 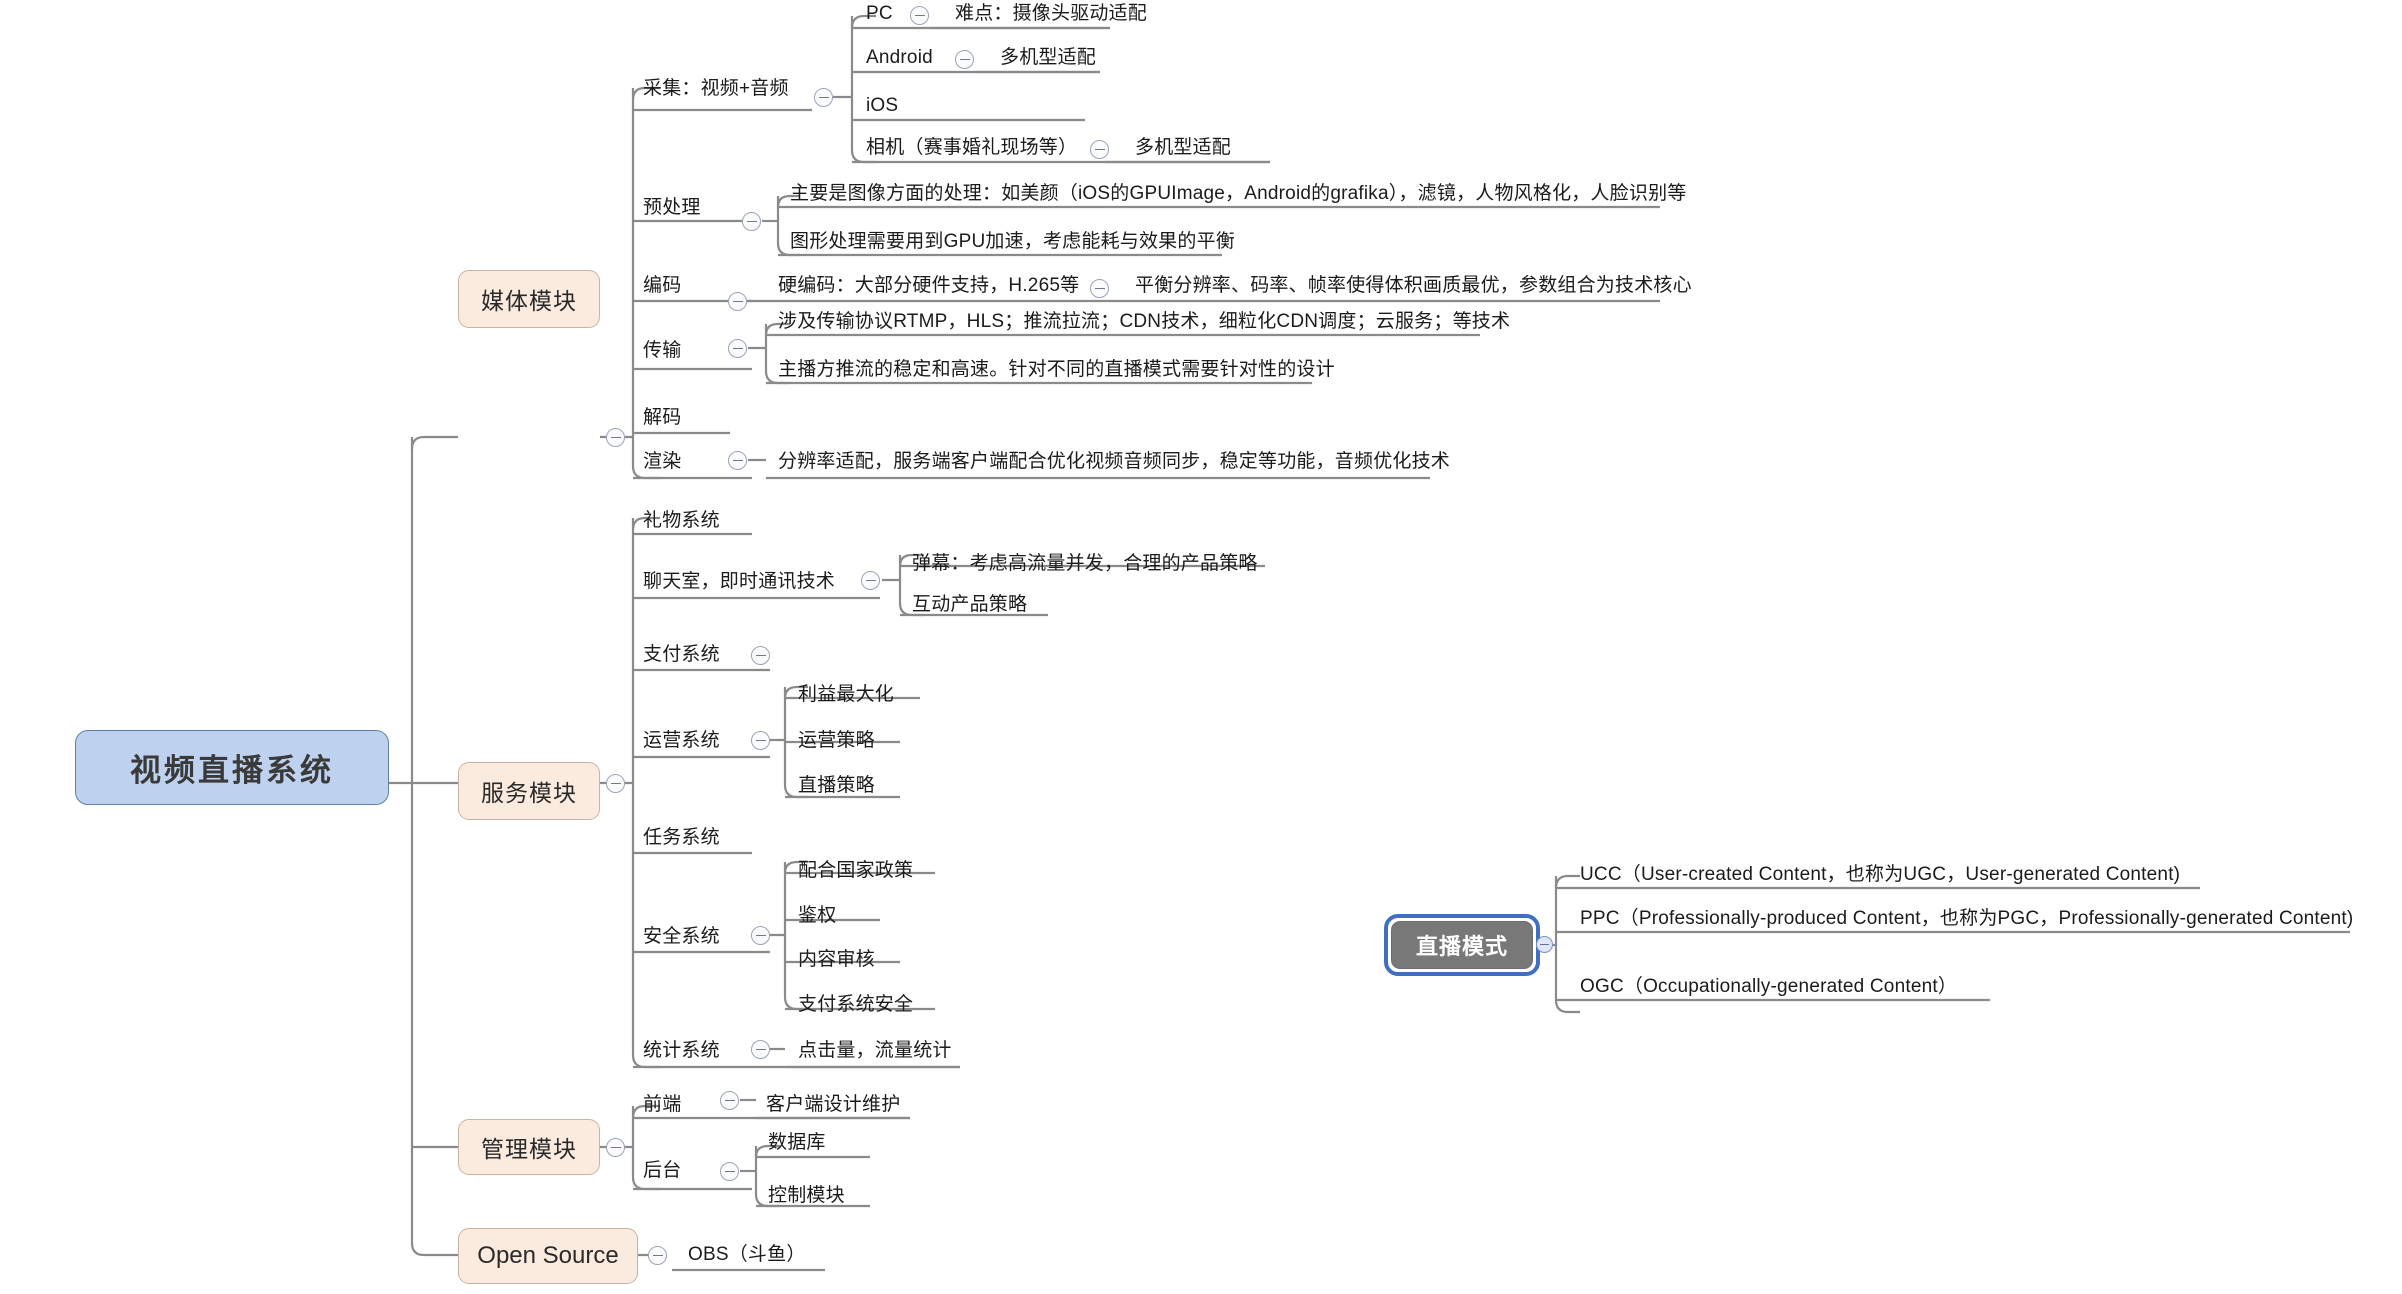 I want to click on media-preprocess-label: 预处理, so click(x=672, y=207).